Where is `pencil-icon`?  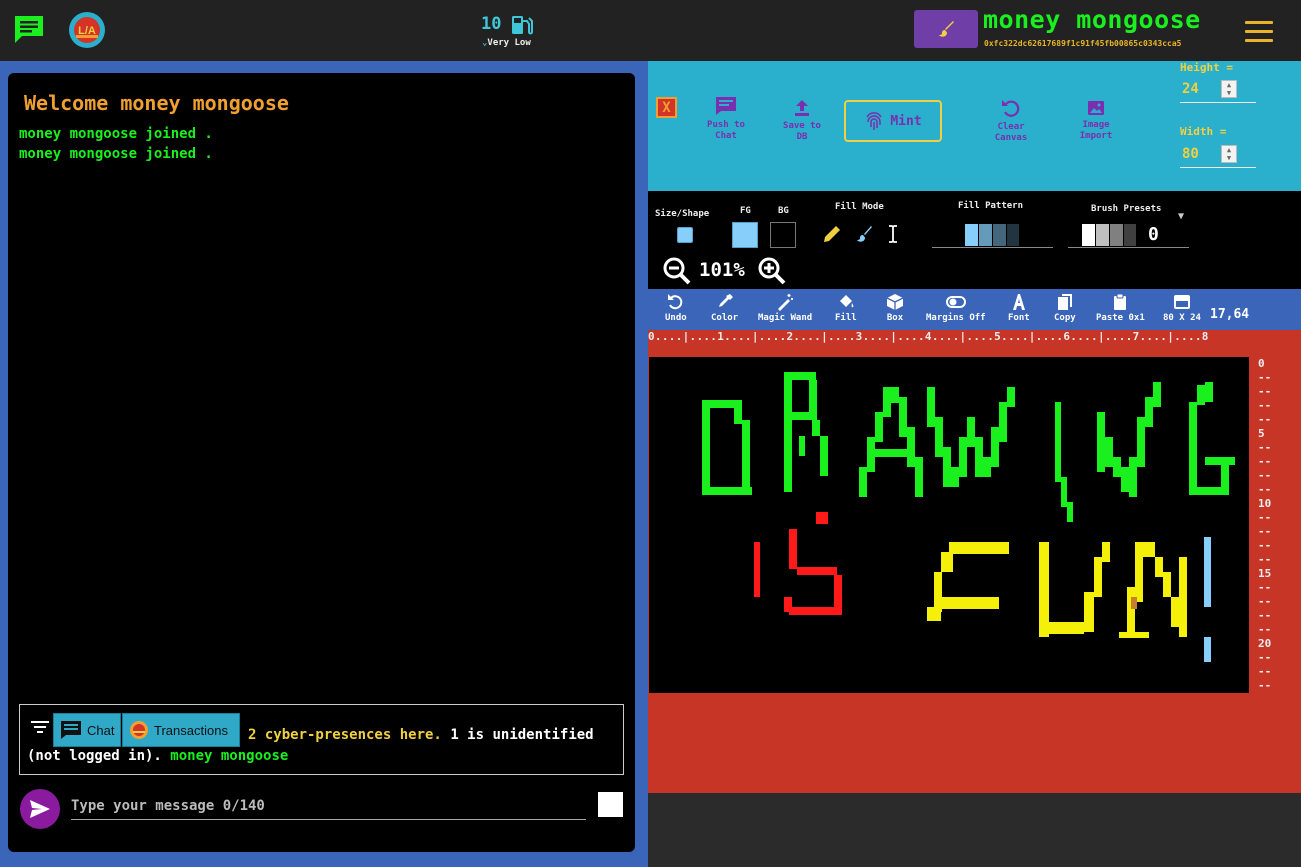 pencil-icon is located at coordinates (832, 236).